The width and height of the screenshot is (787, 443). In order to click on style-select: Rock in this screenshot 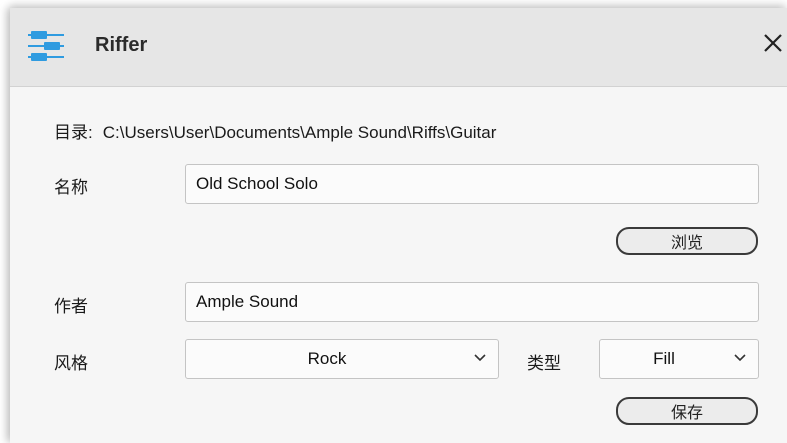, I will do `click(342, 359)`.